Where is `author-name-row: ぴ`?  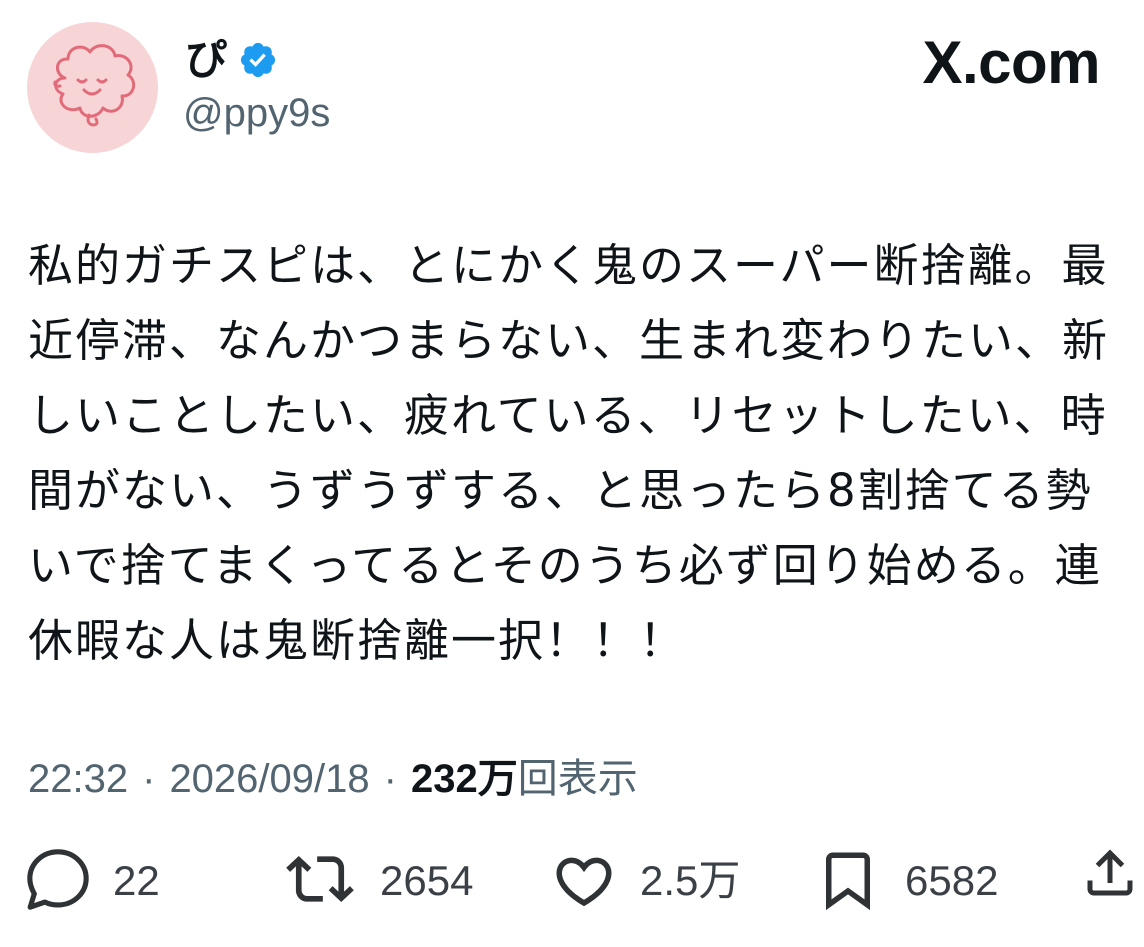
author-name-row: ぴ is located at coordinates (231, 60).